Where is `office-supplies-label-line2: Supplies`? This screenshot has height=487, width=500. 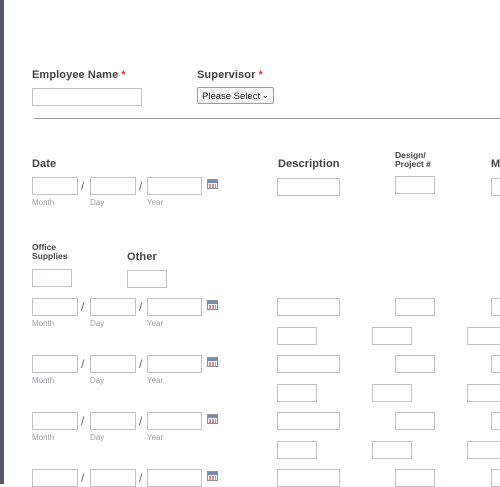
office-supplies-label-line2: Supplies is located at coordinates (50, 256).